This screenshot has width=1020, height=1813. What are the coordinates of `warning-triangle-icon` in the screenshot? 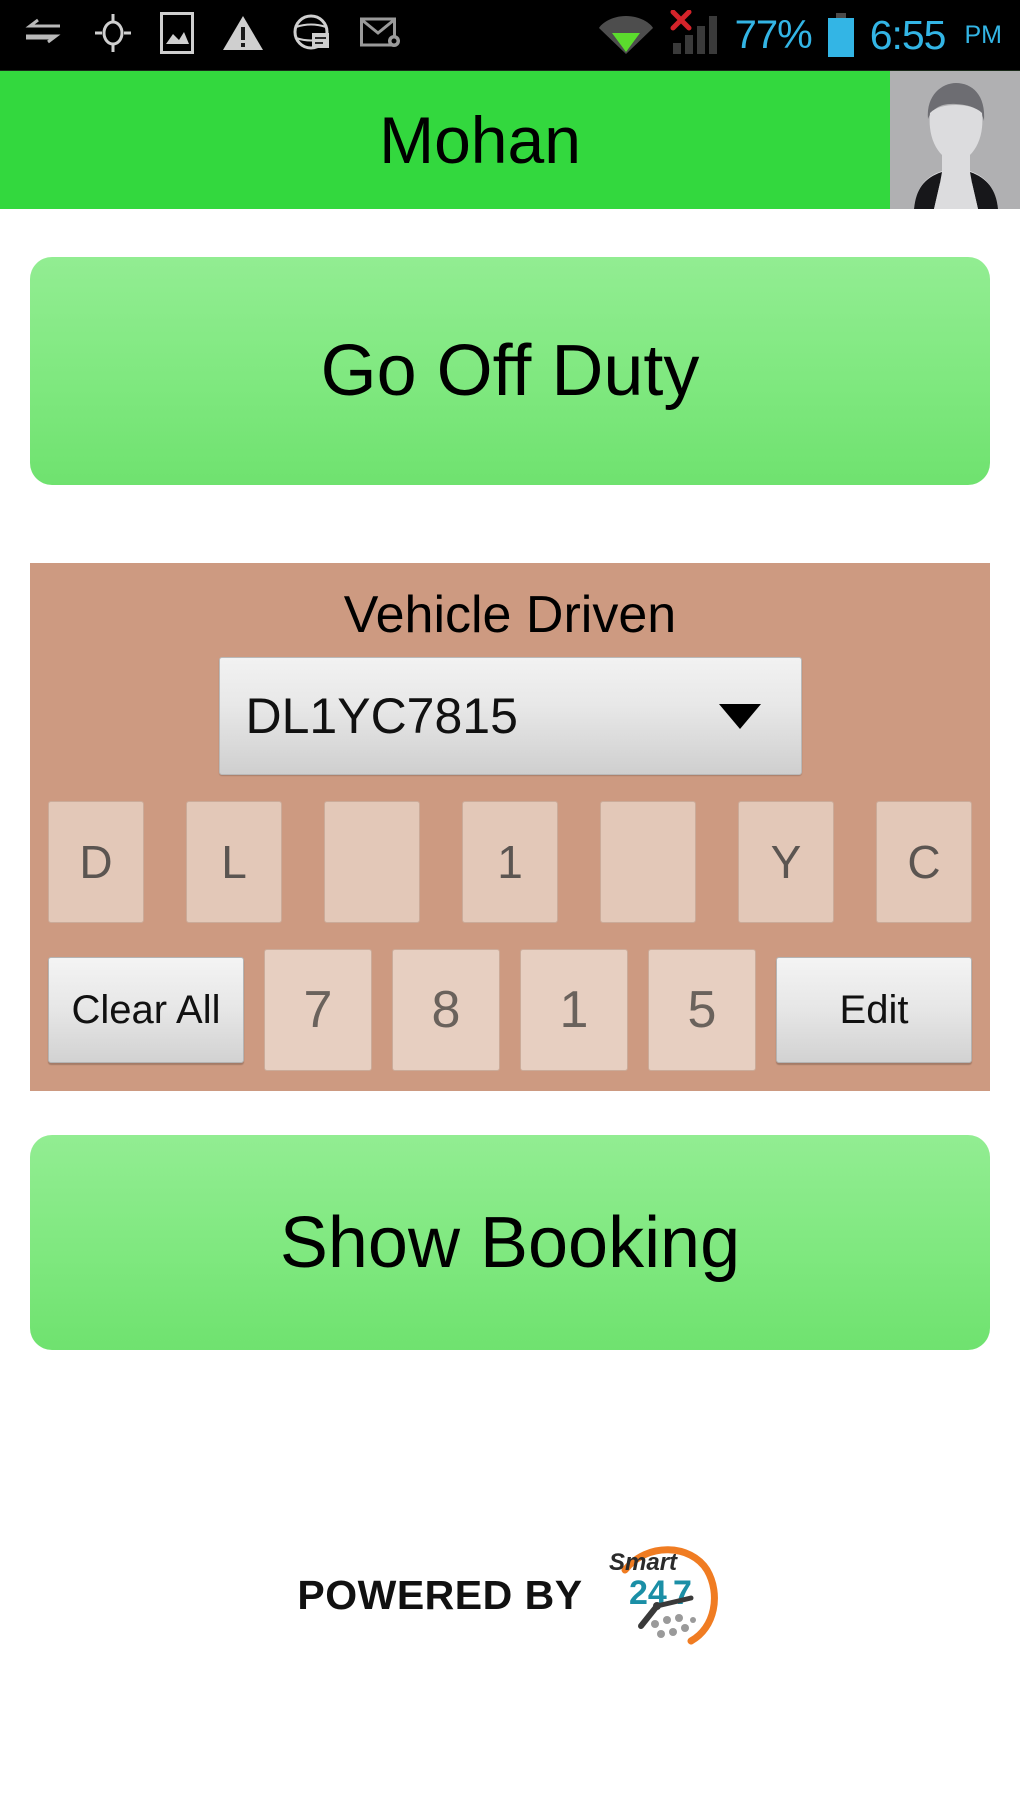 It's located at (243, 35).